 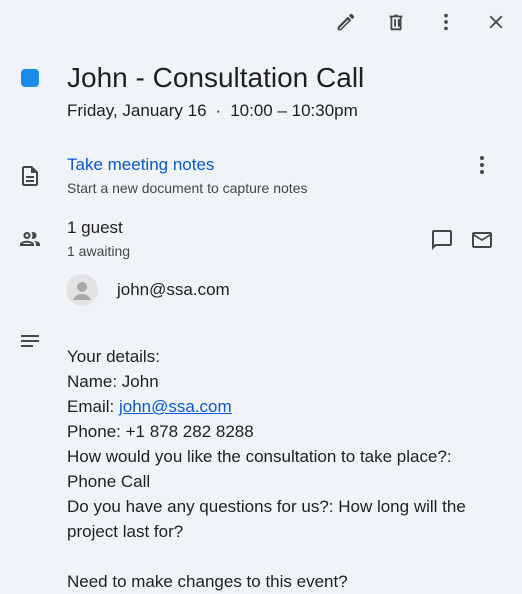 What do you see at coordinates (137, 110) in the screenshot?
I see `event-date: Friday, January 16` at bounding box center [137, 110].